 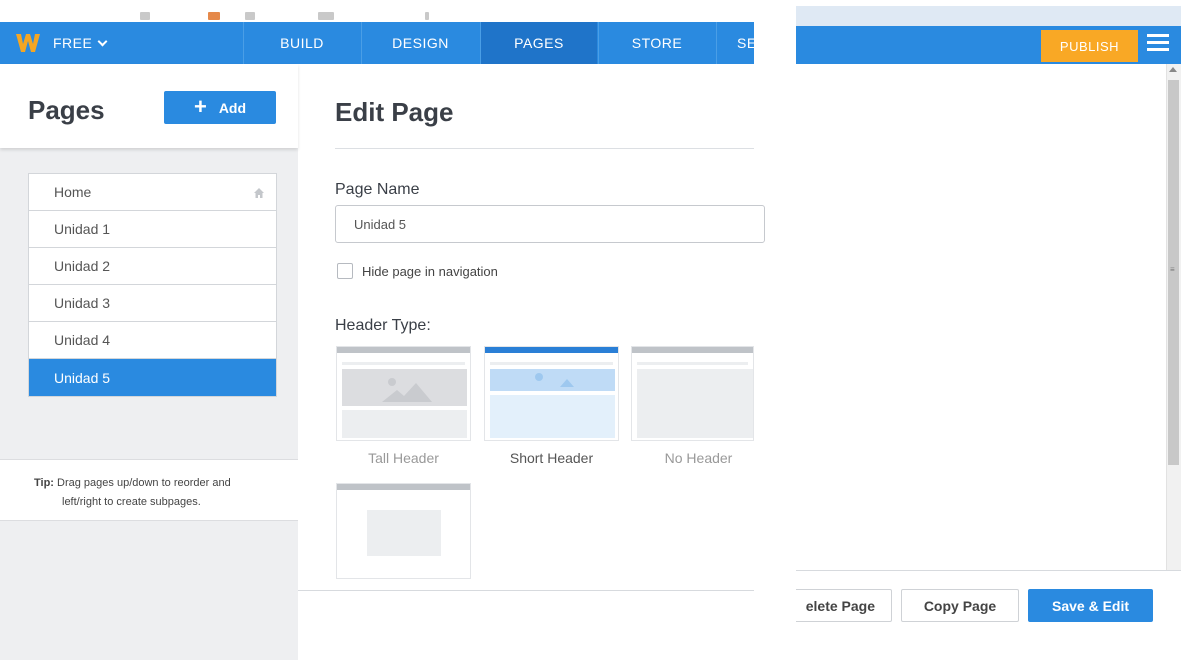 I want to click on page-item-label: Home, so click(x=73, y=192).